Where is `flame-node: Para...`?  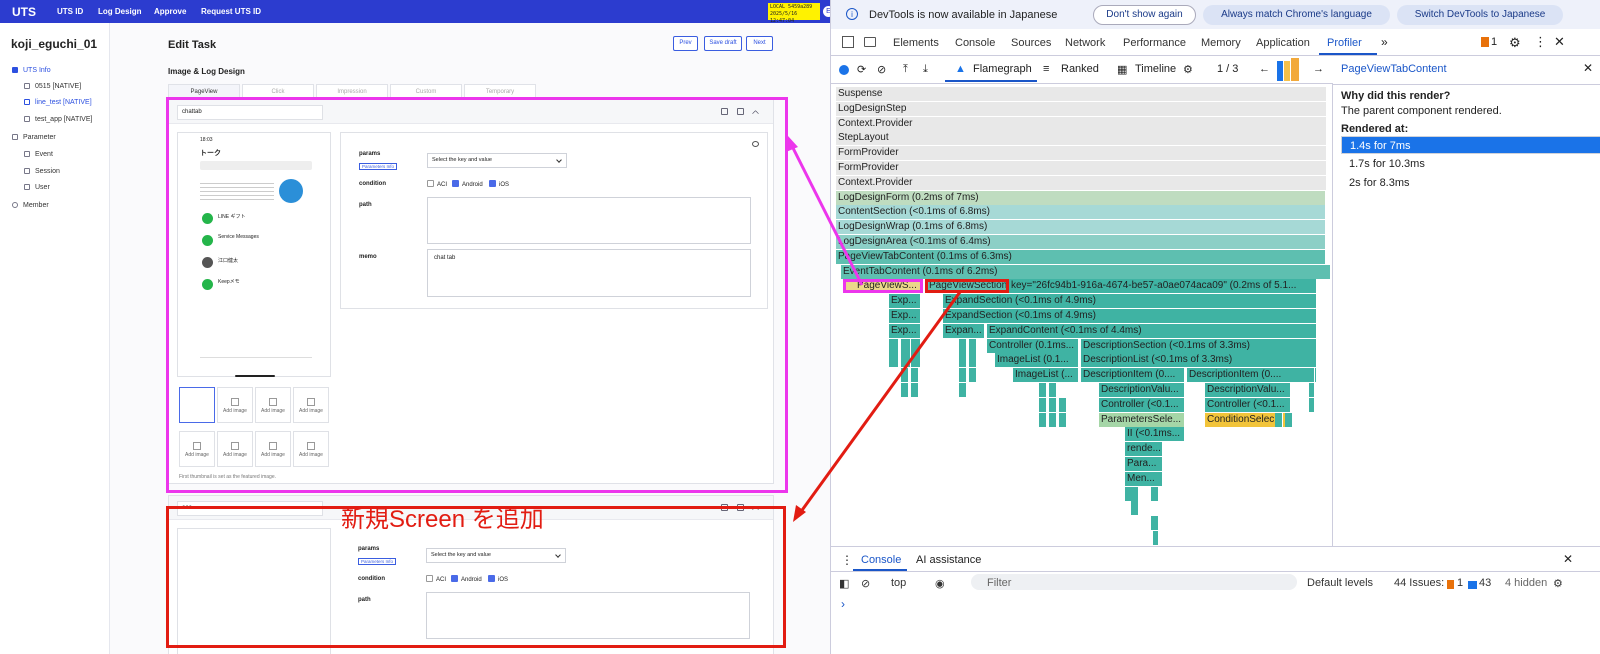 flame-node: Para... is located at coordinates (1144, 464).